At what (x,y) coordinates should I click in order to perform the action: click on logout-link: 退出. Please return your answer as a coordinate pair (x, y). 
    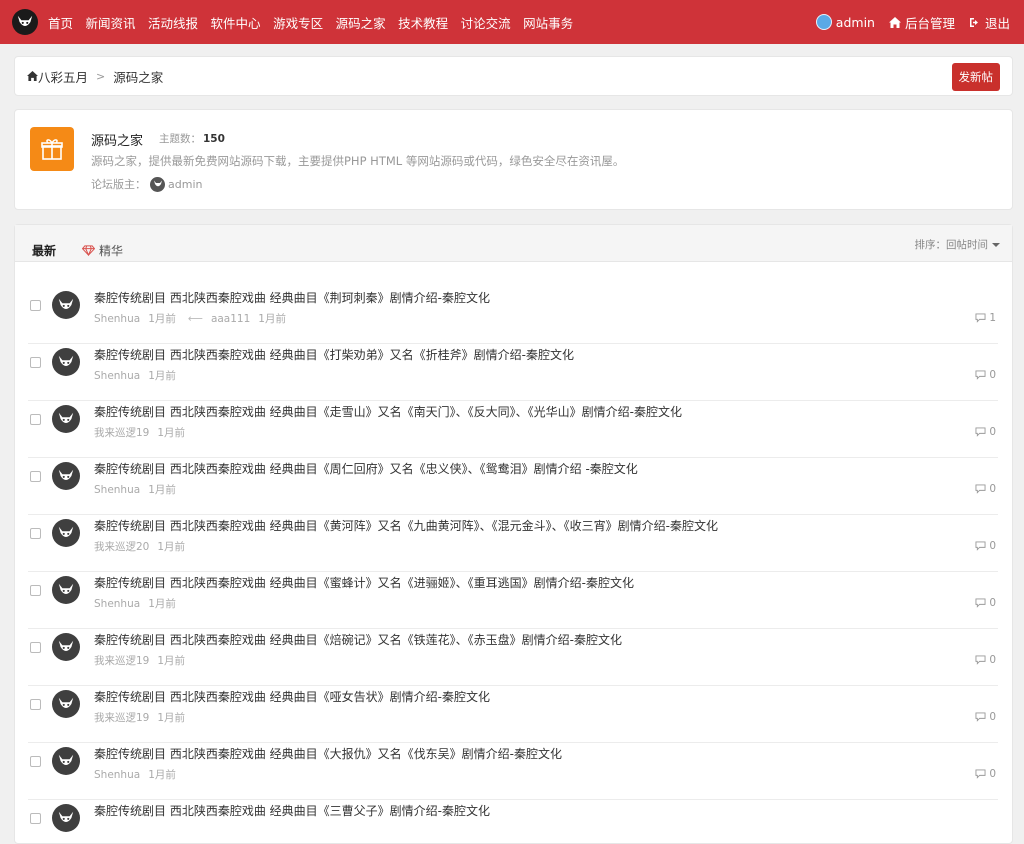
    Looking at the image, I should click on (989, 22).